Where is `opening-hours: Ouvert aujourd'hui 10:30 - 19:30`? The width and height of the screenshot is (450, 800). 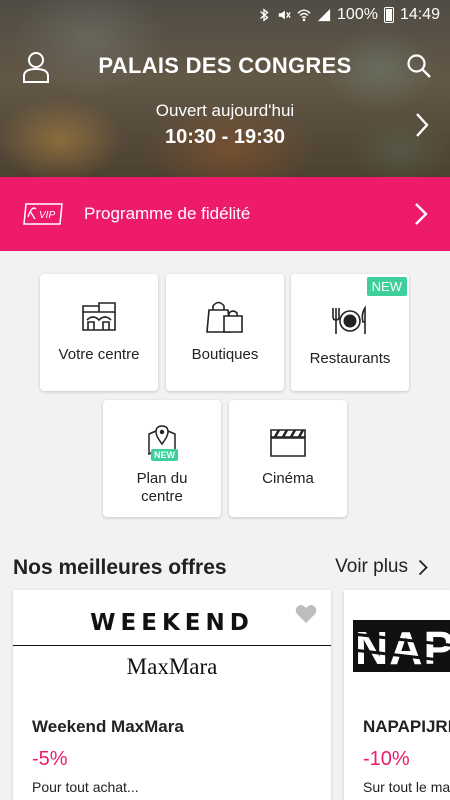 opening-hours: Ouvert aujourd'hui 10:30 - 19:30 is located at coordinates (225, 125).